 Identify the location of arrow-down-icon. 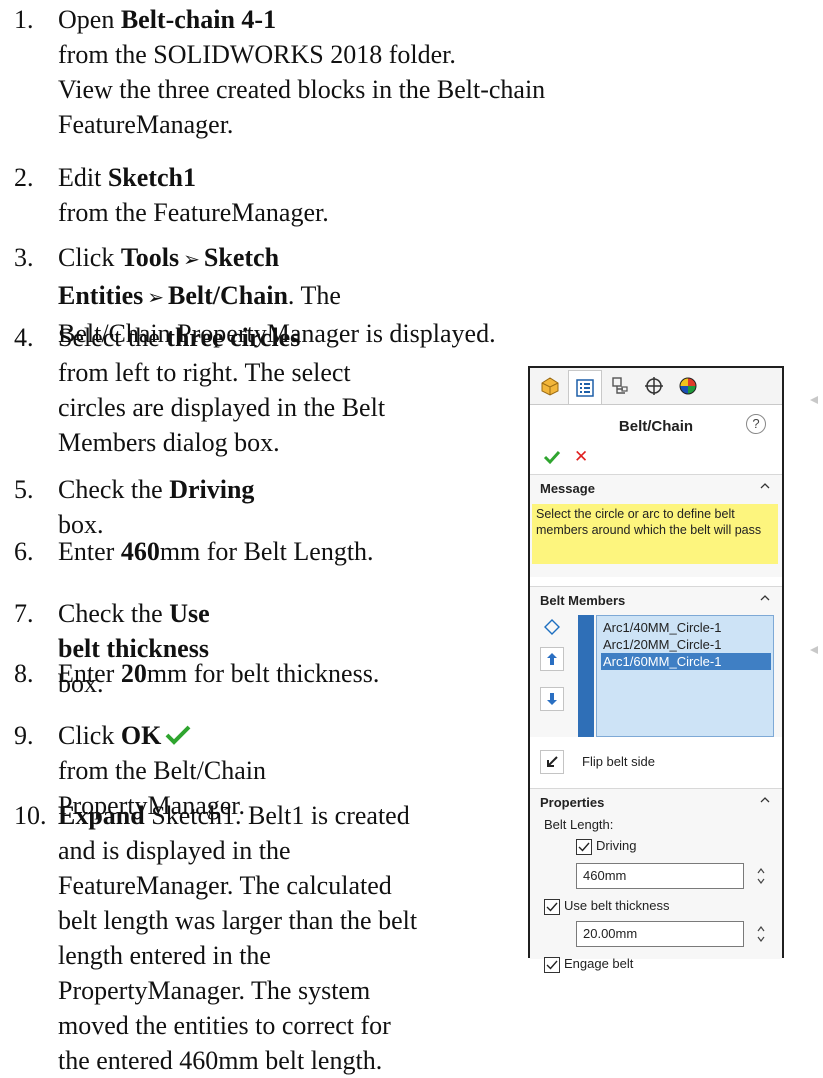
(552, 699).